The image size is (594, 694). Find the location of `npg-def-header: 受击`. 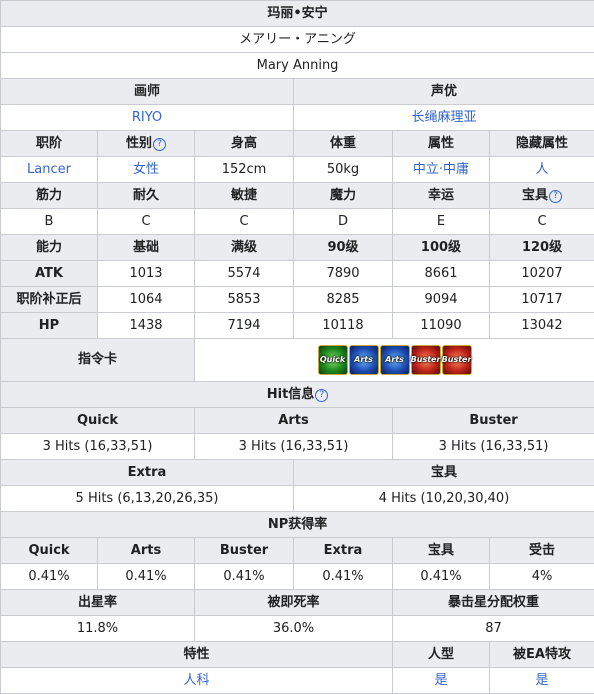

npg-def-header: 受击 is located at coordinates (542, 551).